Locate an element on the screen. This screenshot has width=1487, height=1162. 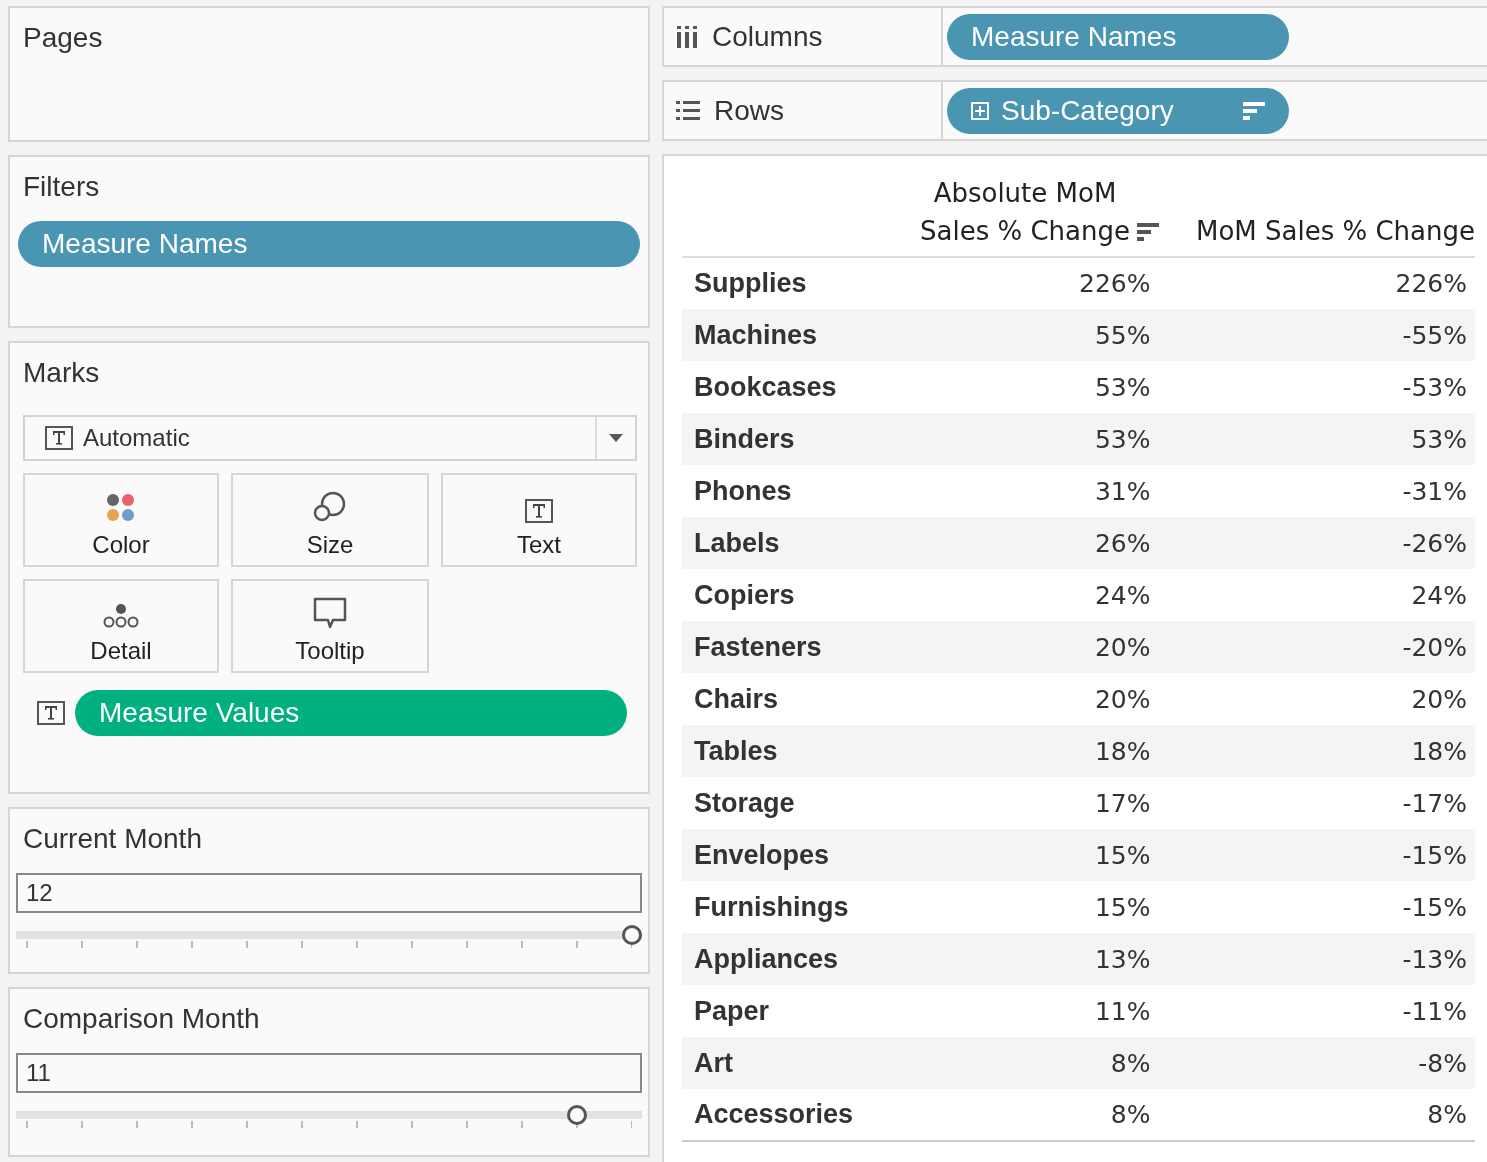
table-cell: -31% is located at coordinates (1316, 491).